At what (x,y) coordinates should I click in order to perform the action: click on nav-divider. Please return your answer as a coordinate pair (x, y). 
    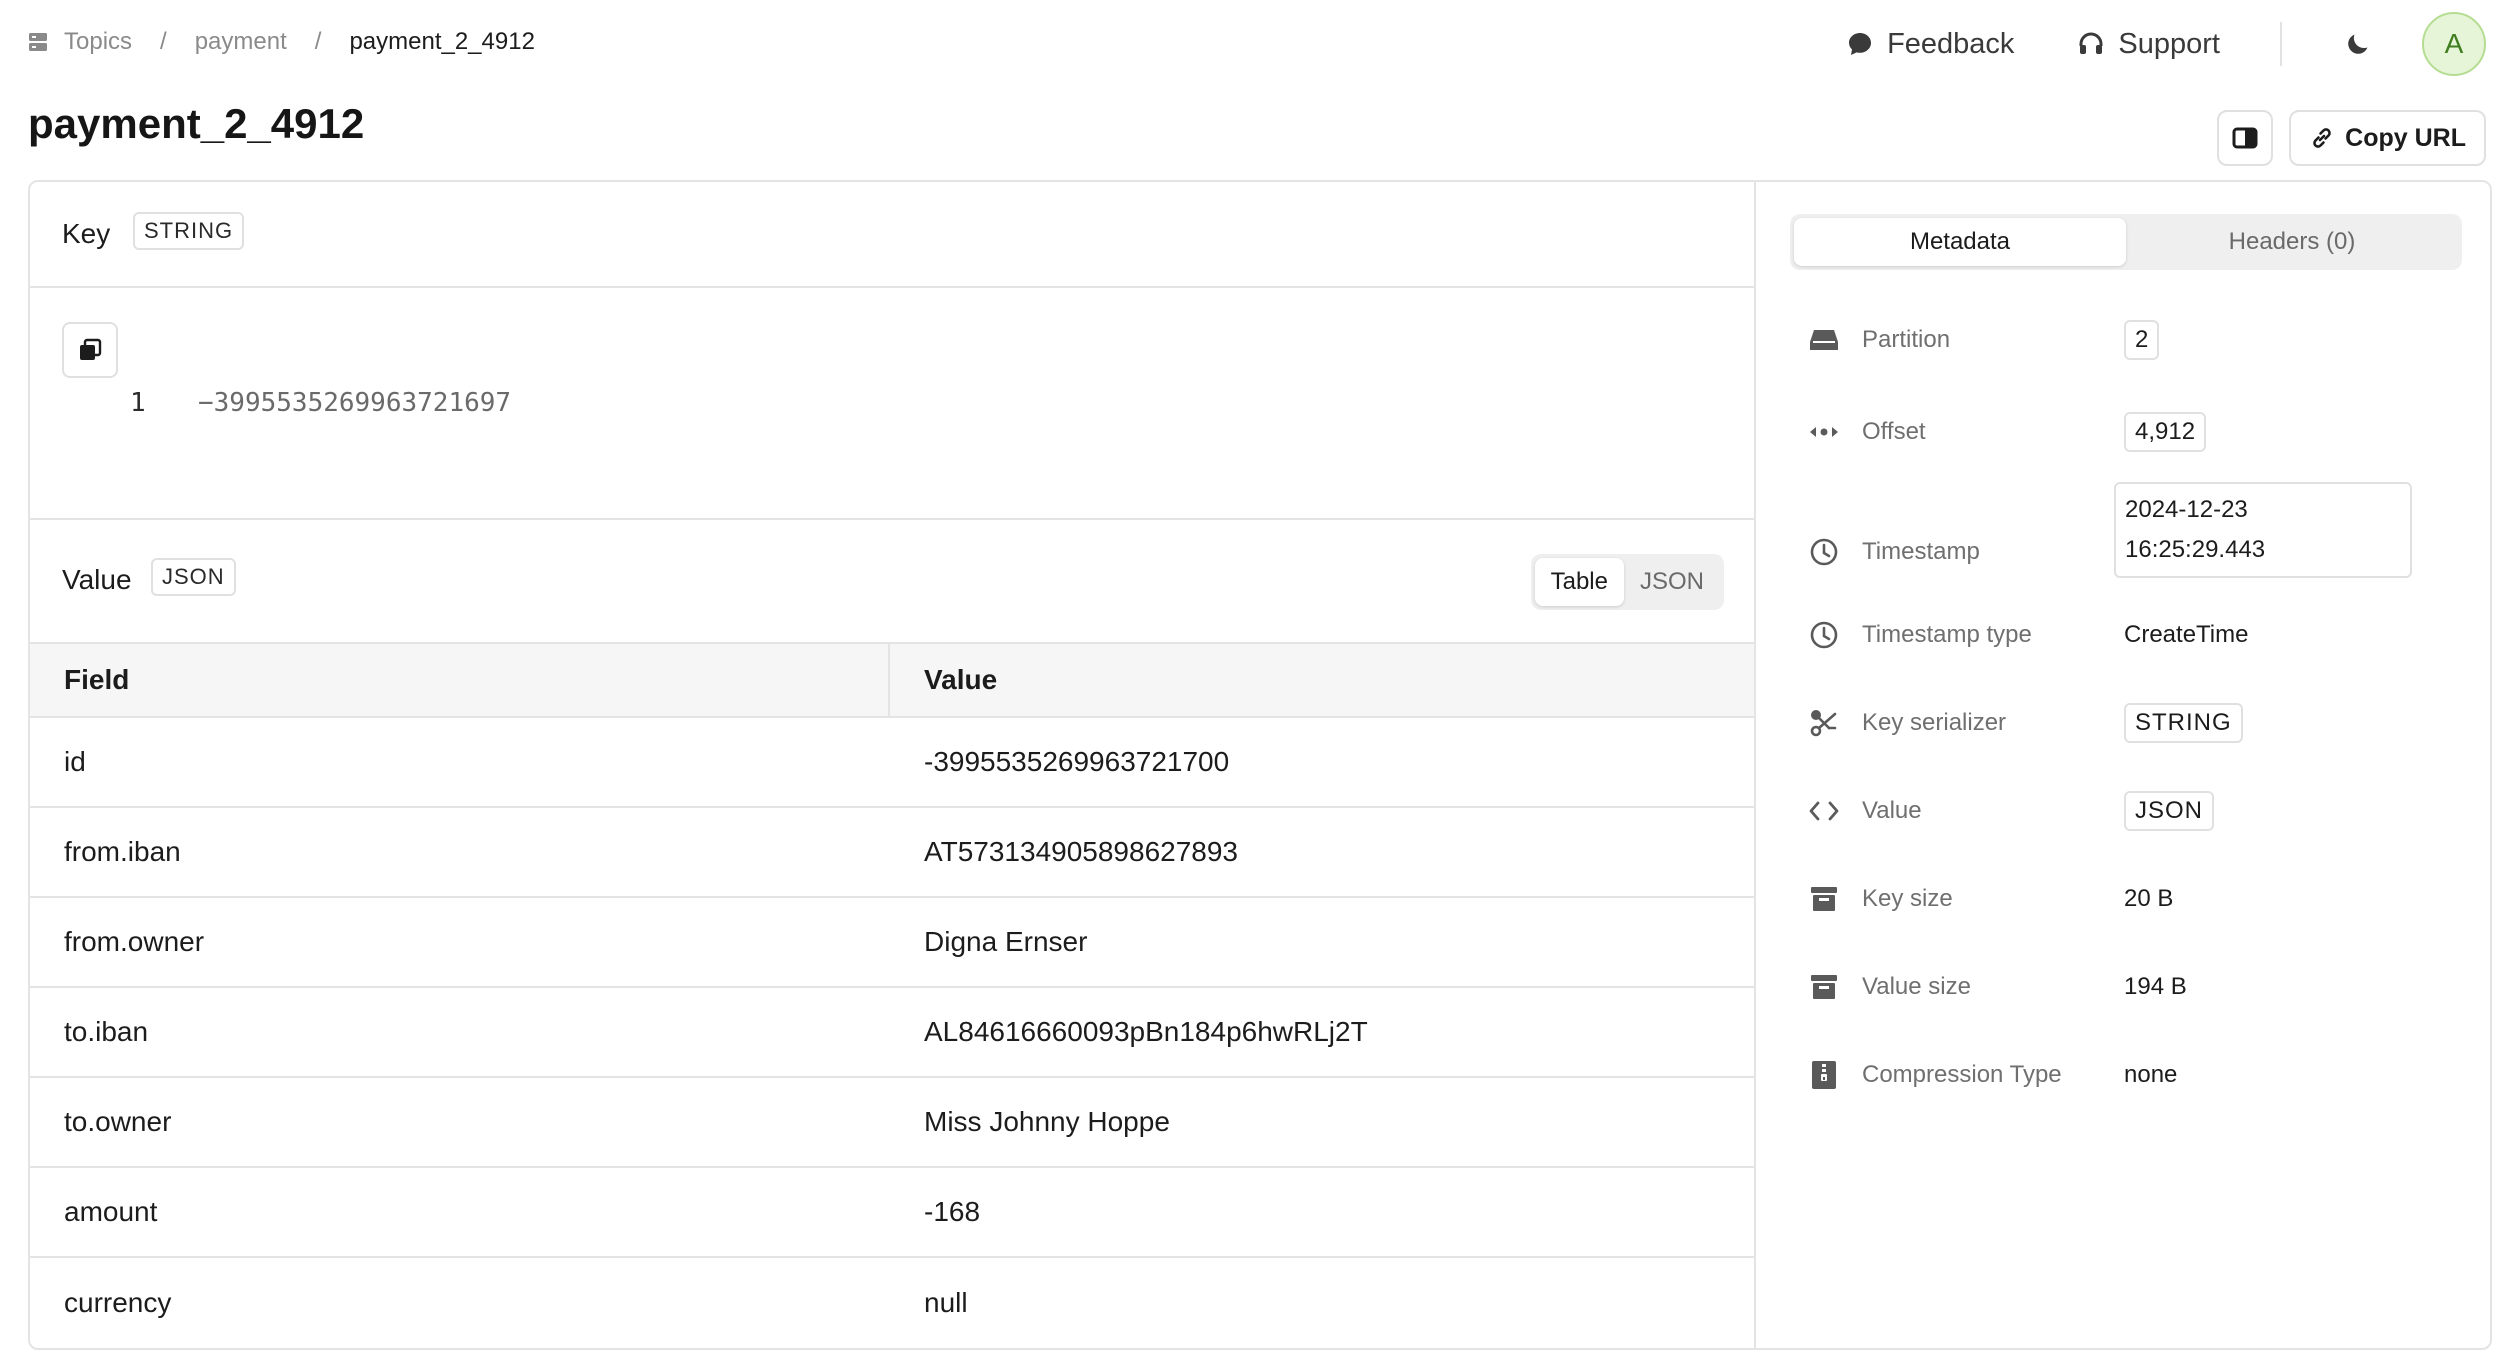
    Looking at the image, I should click on (2281, 44).